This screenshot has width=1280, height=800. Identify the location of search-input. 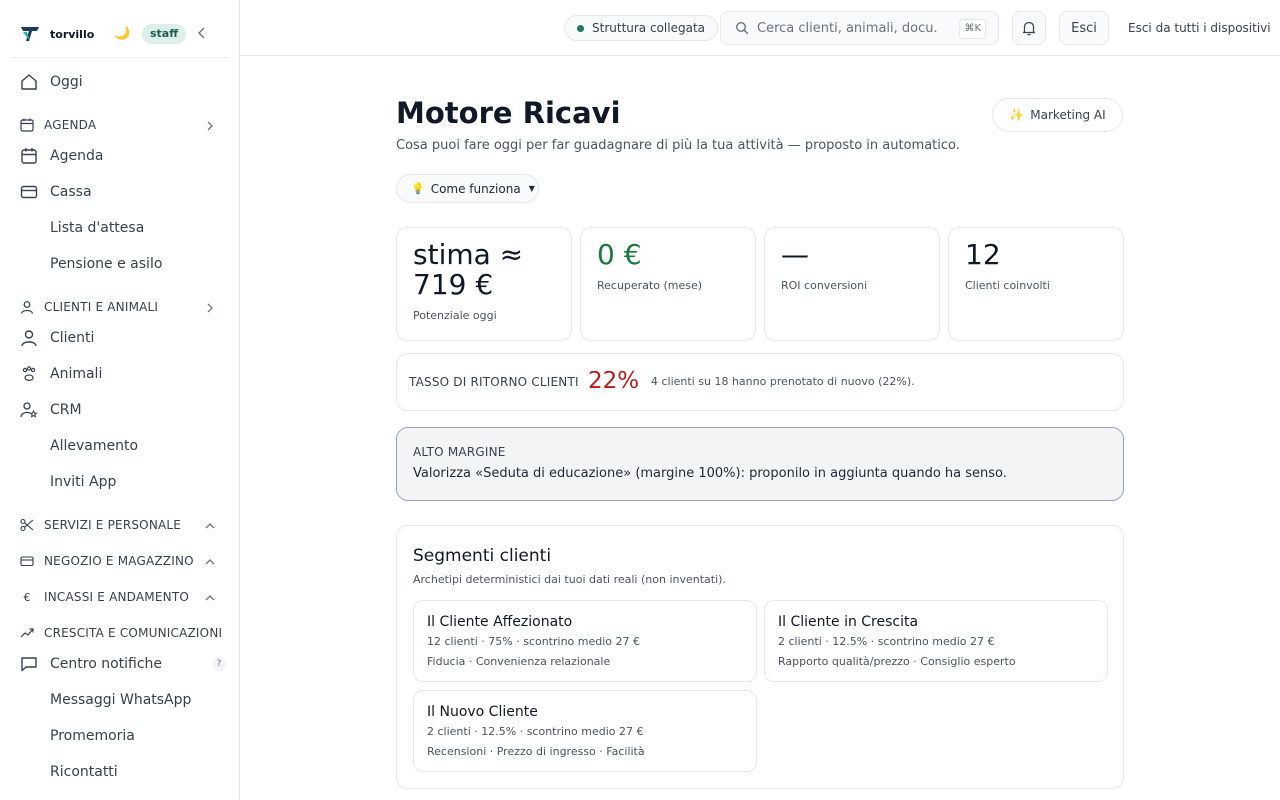
(847, 28).